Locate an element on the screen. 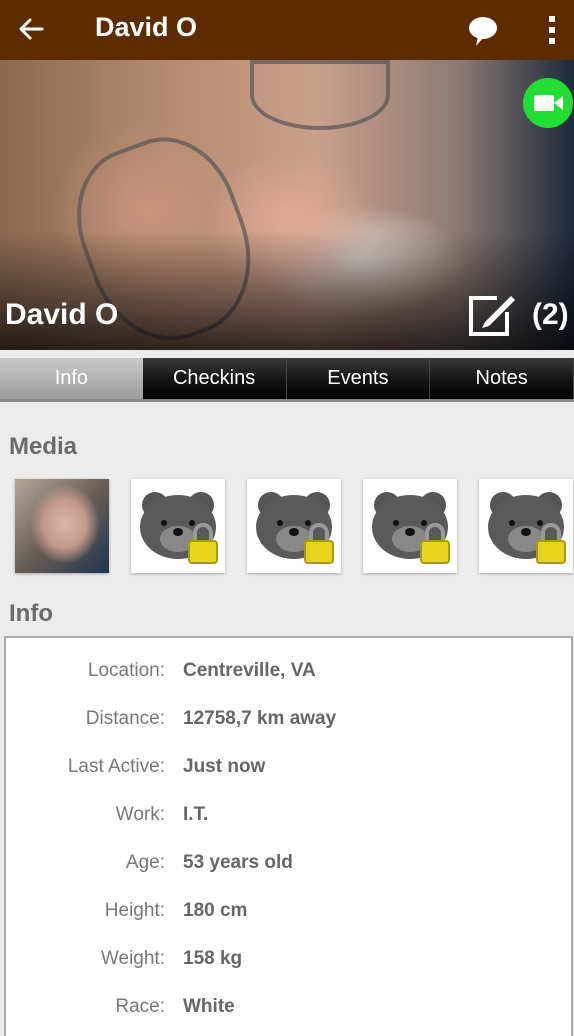 The image size is (574, 1036). info-label: Race: is located at coordinates (140, 1006).